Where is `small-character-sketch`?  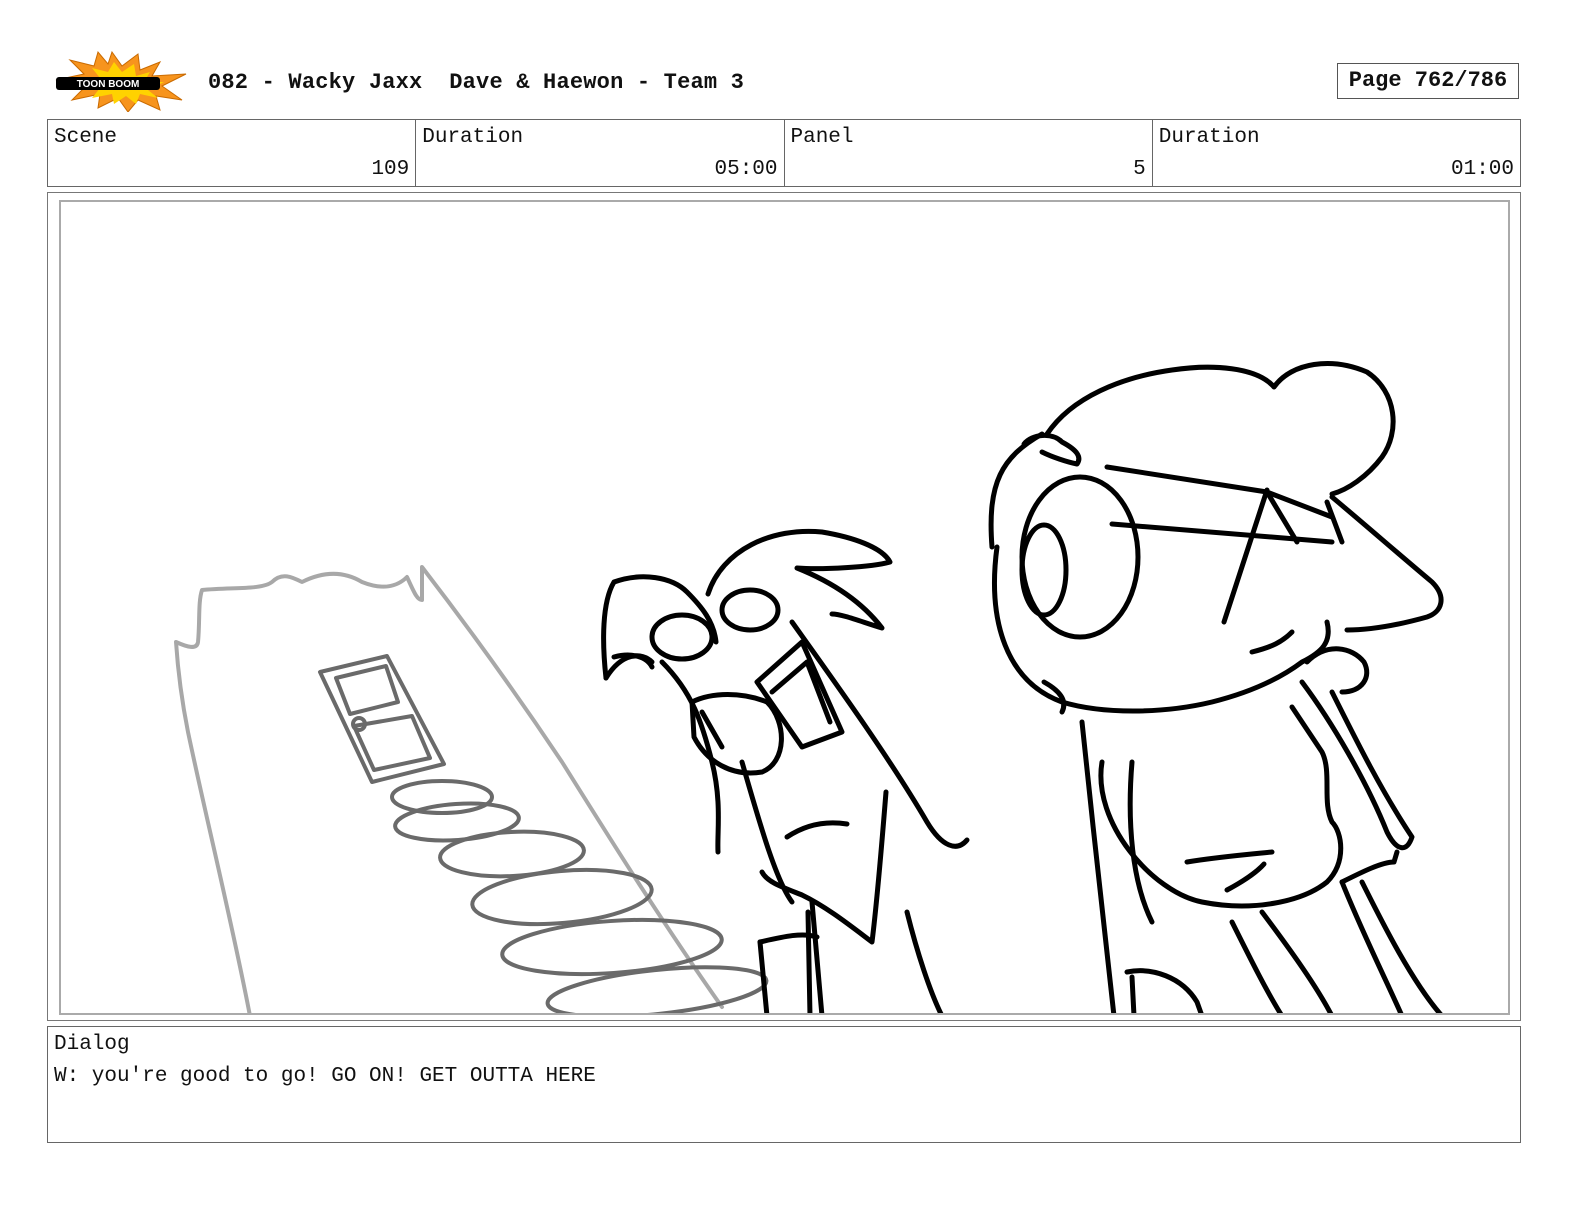 small-character-sketch is located at coordinates (785, 770).